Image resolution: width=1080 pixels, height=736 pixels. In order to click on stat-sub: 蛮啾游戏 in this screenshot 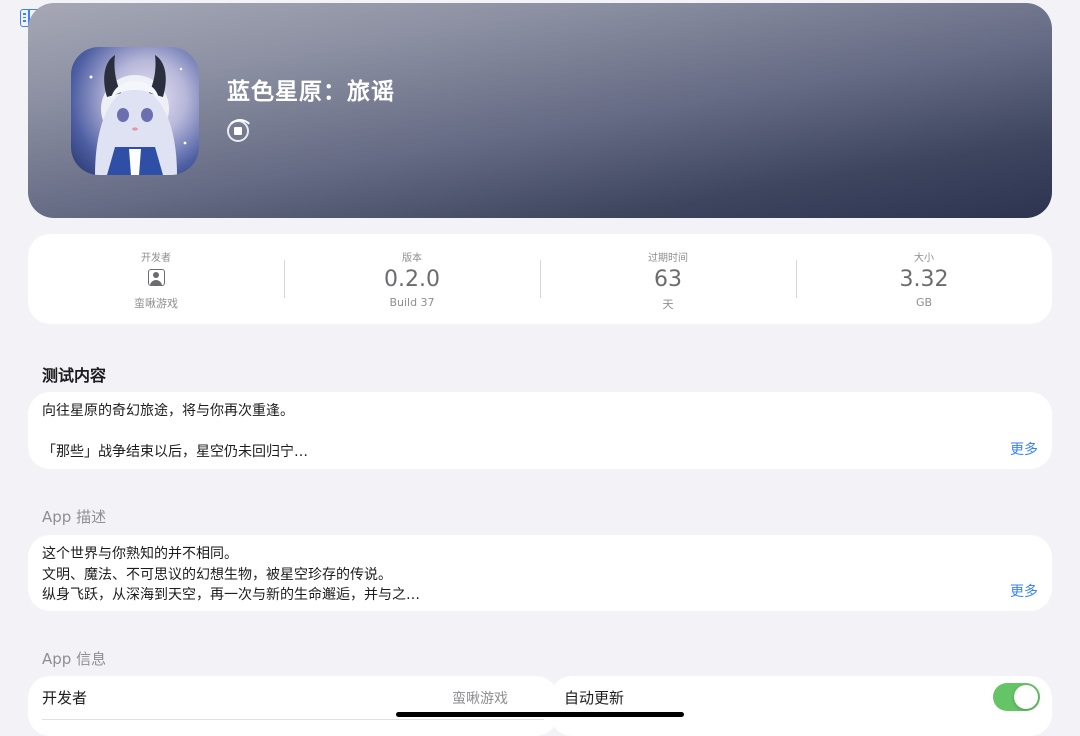, I will do `click(156, 303)`.